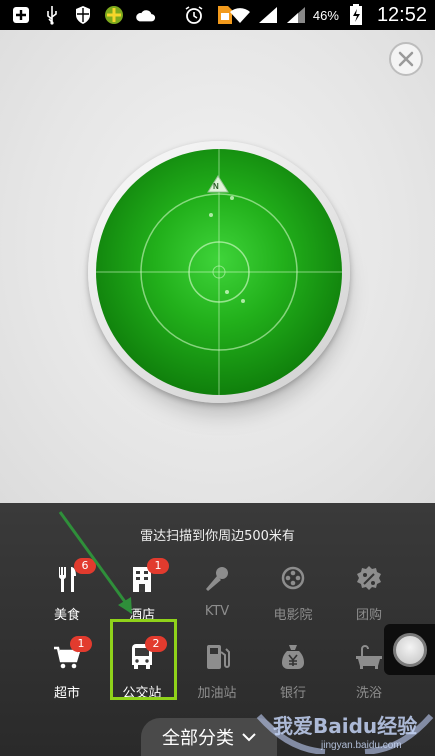 The height and width of the screenshot is (756, 435). What do you see at coordinates (369, 591) in the screenshot?
I see `category-groupbuy: 团购` at bounding box center [369, 591].